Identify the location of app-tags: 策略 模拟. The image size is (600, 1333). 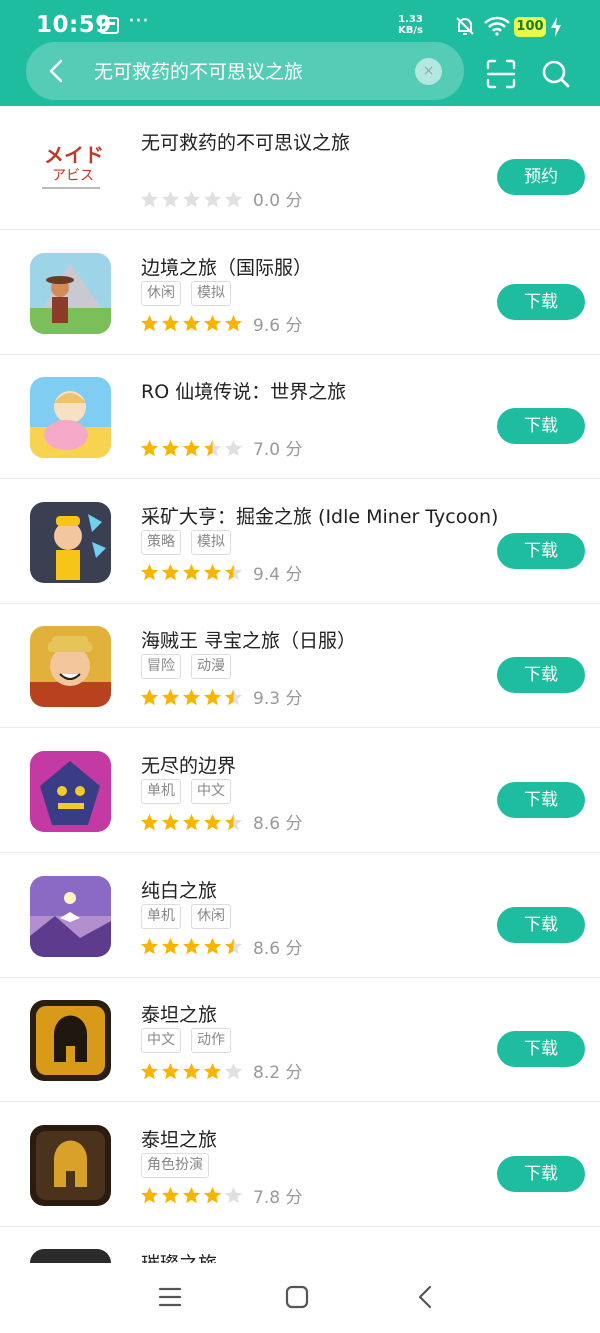
(191, 542).